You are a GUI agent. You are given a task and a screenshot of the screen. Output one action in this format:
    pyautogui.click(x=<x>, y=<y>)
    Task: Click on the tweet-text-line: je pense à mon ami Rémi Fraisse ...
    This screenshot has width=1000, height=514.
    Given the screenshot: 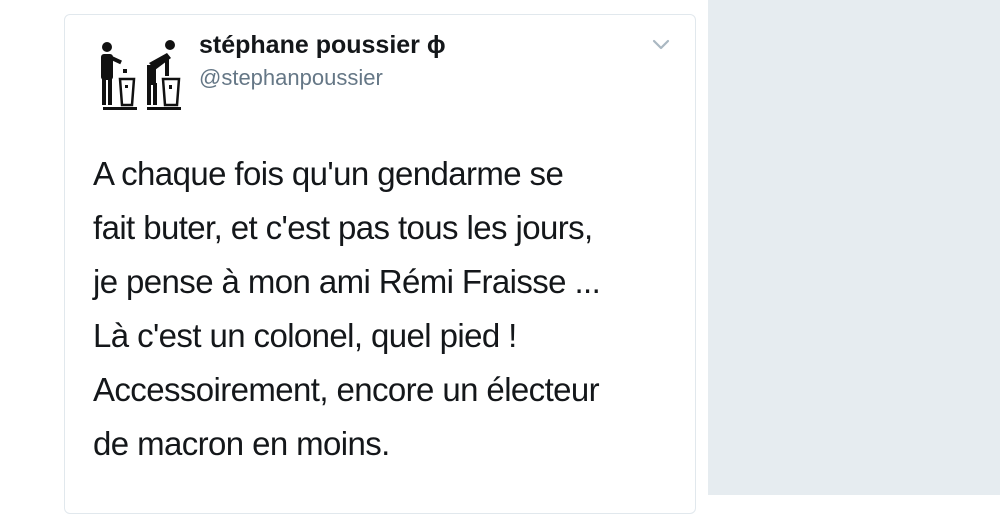 What is the action you would take?
    pyautogui.click(x=347, y=281)
    